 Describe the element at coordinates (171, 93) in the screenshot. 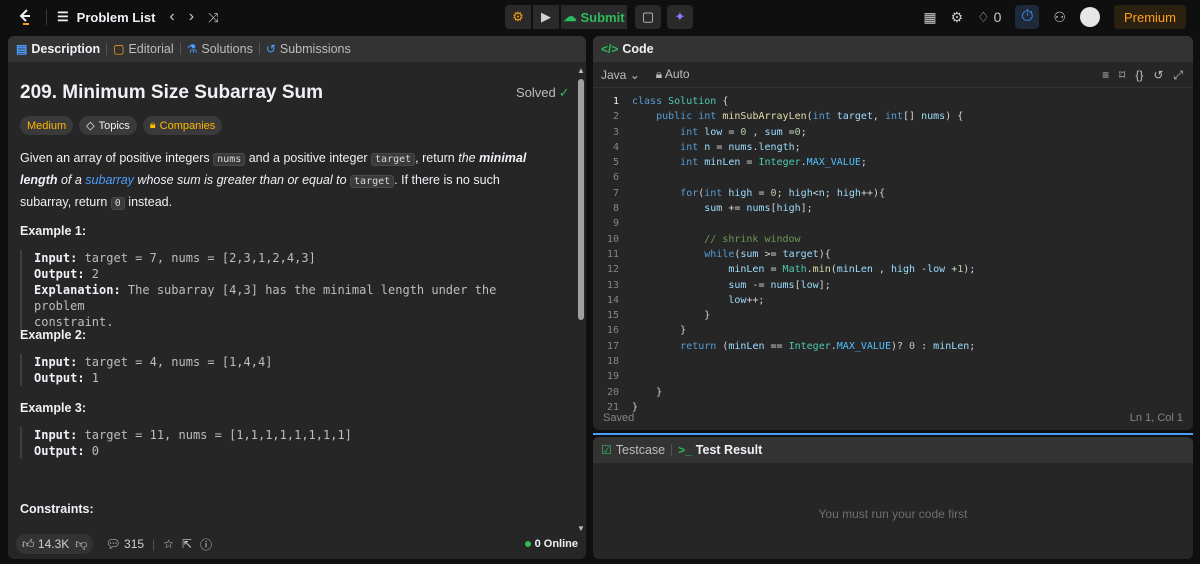

I see `problem-title: 209. Minimum Size Subarray Sum` at that location.